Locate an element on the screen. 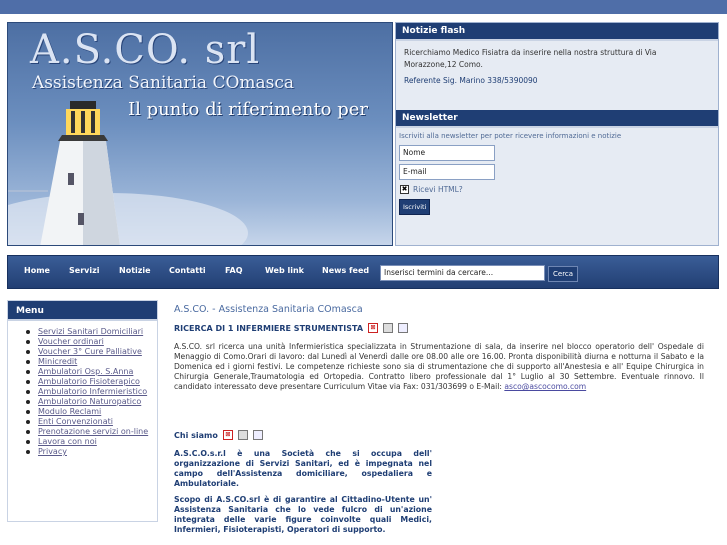 The height and width of the screenshot is (545, 727). menu-item: Minicredit is located at coordinates (90, 362).